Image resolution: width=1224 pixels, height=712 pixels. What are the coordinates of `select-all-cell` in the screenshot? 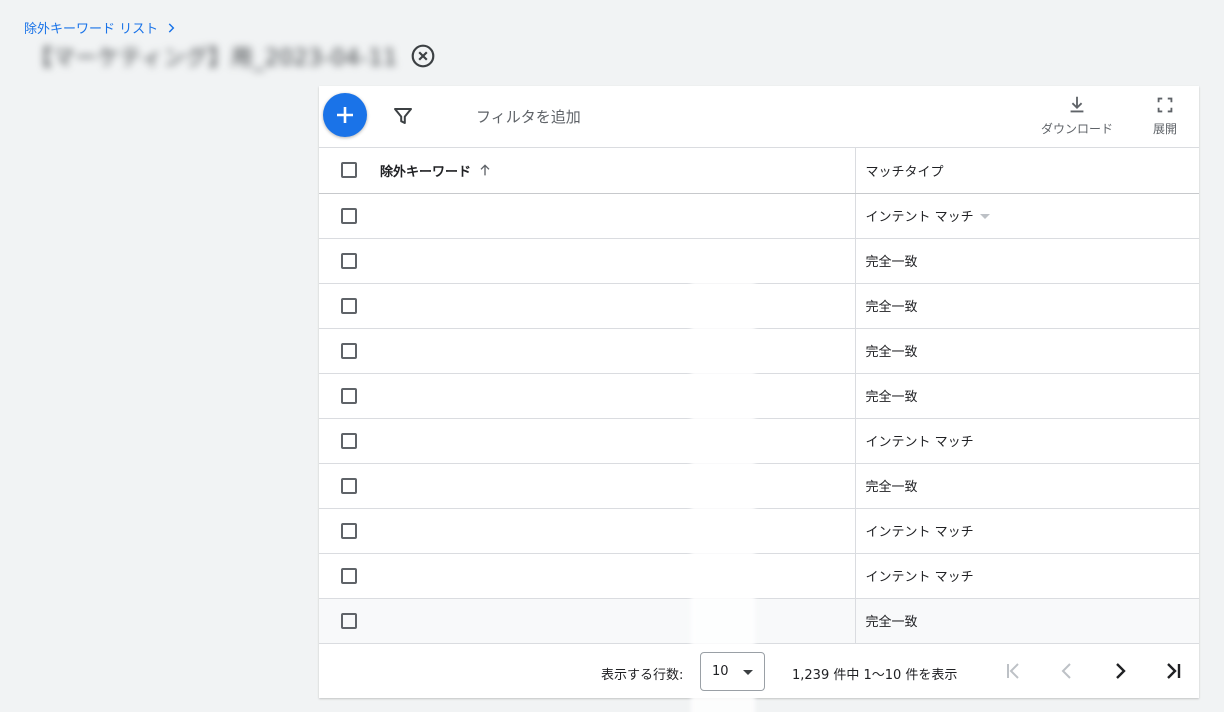 It's located at (345, 171).